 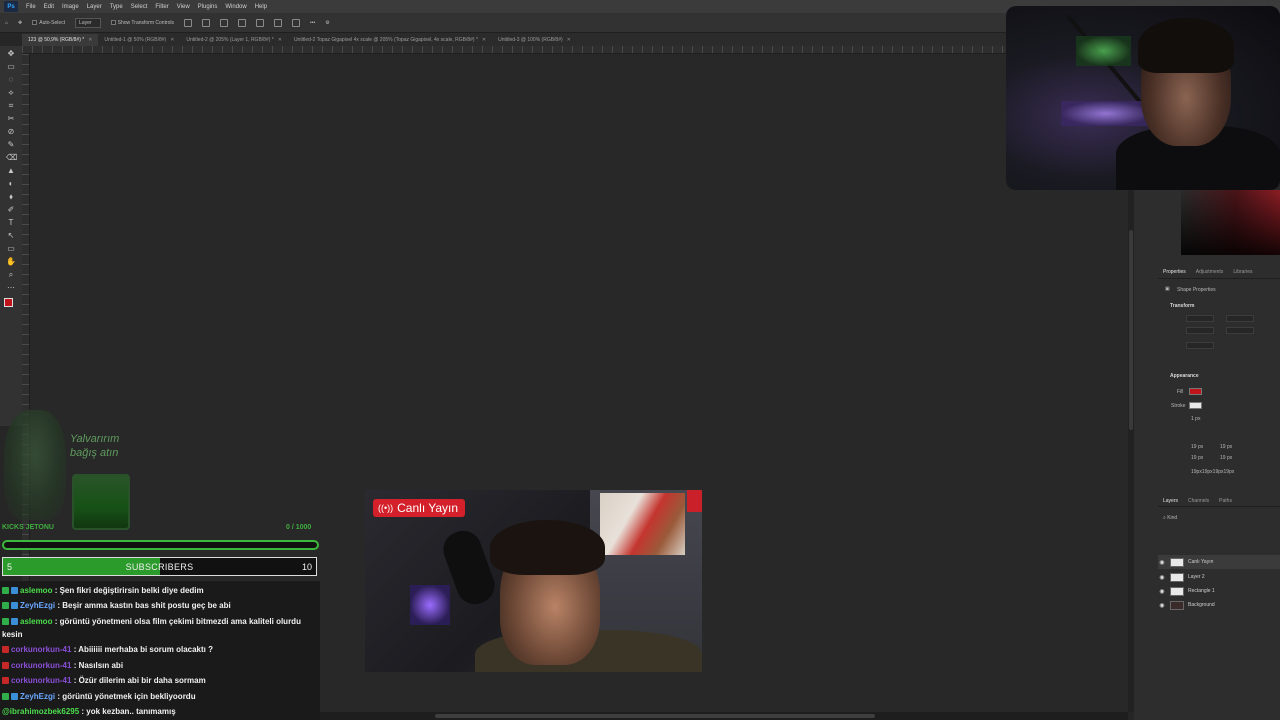 What do you see at coordinates (1242, 272) in the screenshot?
I see `tab-libraries: Libraries` at bounding box center [1242, 272].